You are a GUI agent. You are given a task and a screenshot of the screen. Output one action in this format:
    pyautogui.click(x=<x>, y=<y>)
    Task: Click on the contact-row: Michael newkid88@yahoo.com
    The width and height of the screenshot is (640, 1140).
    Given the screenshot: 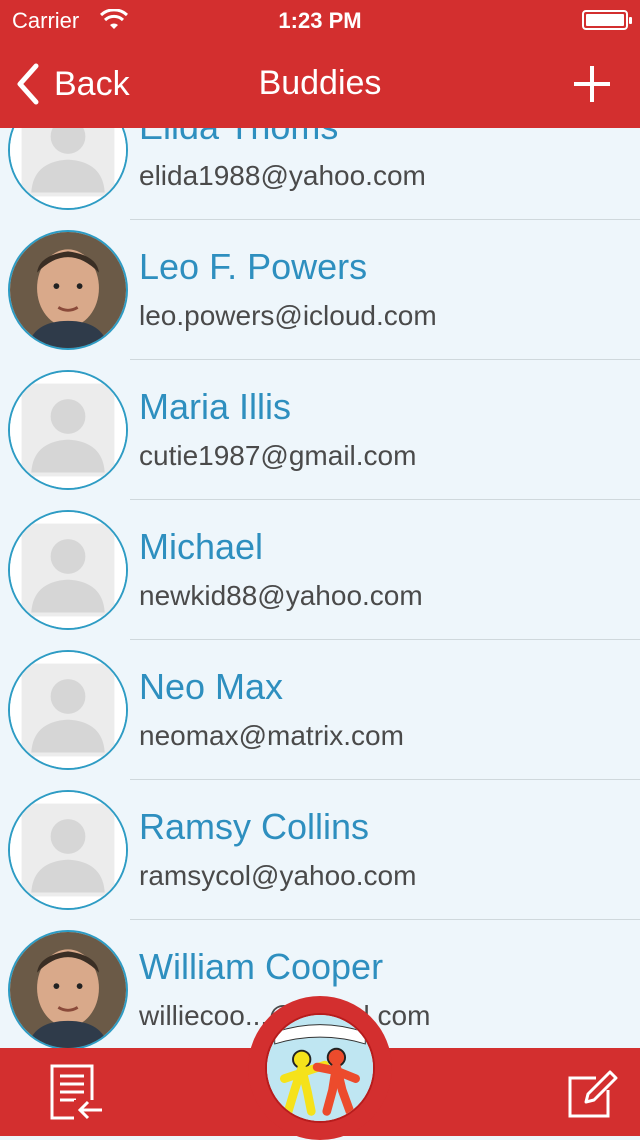 What is the action you would take?
    pyautogui.click(x=320, y=570)
    